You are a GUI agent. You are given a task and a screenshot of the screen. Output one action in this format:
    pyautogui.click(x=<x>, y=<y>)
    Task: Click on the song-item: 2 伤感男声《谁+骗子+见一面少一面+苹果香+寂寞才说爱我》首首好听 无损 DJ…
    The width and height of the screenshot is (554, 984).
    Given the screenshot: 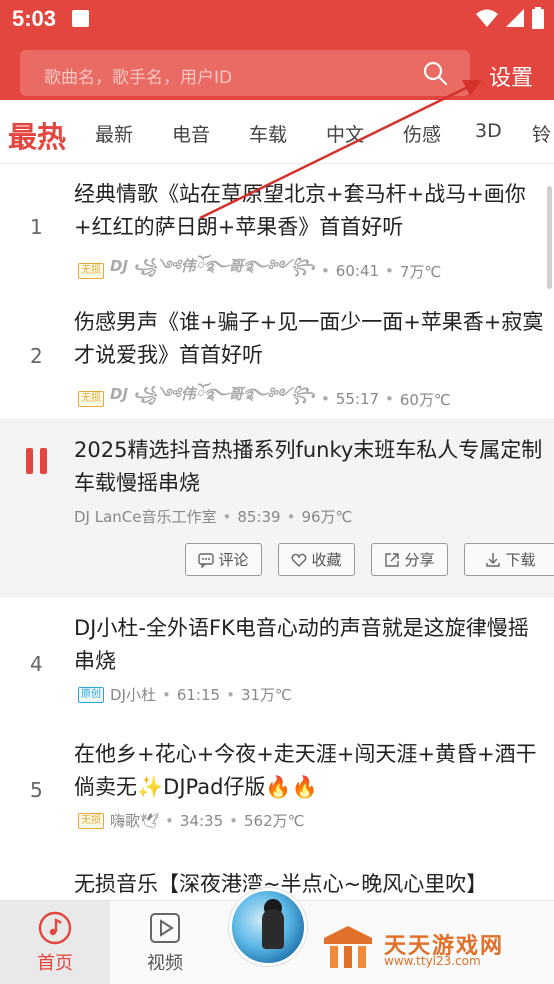 What is the action you would take?
    pyautogui.click(x=277, y=355)
    